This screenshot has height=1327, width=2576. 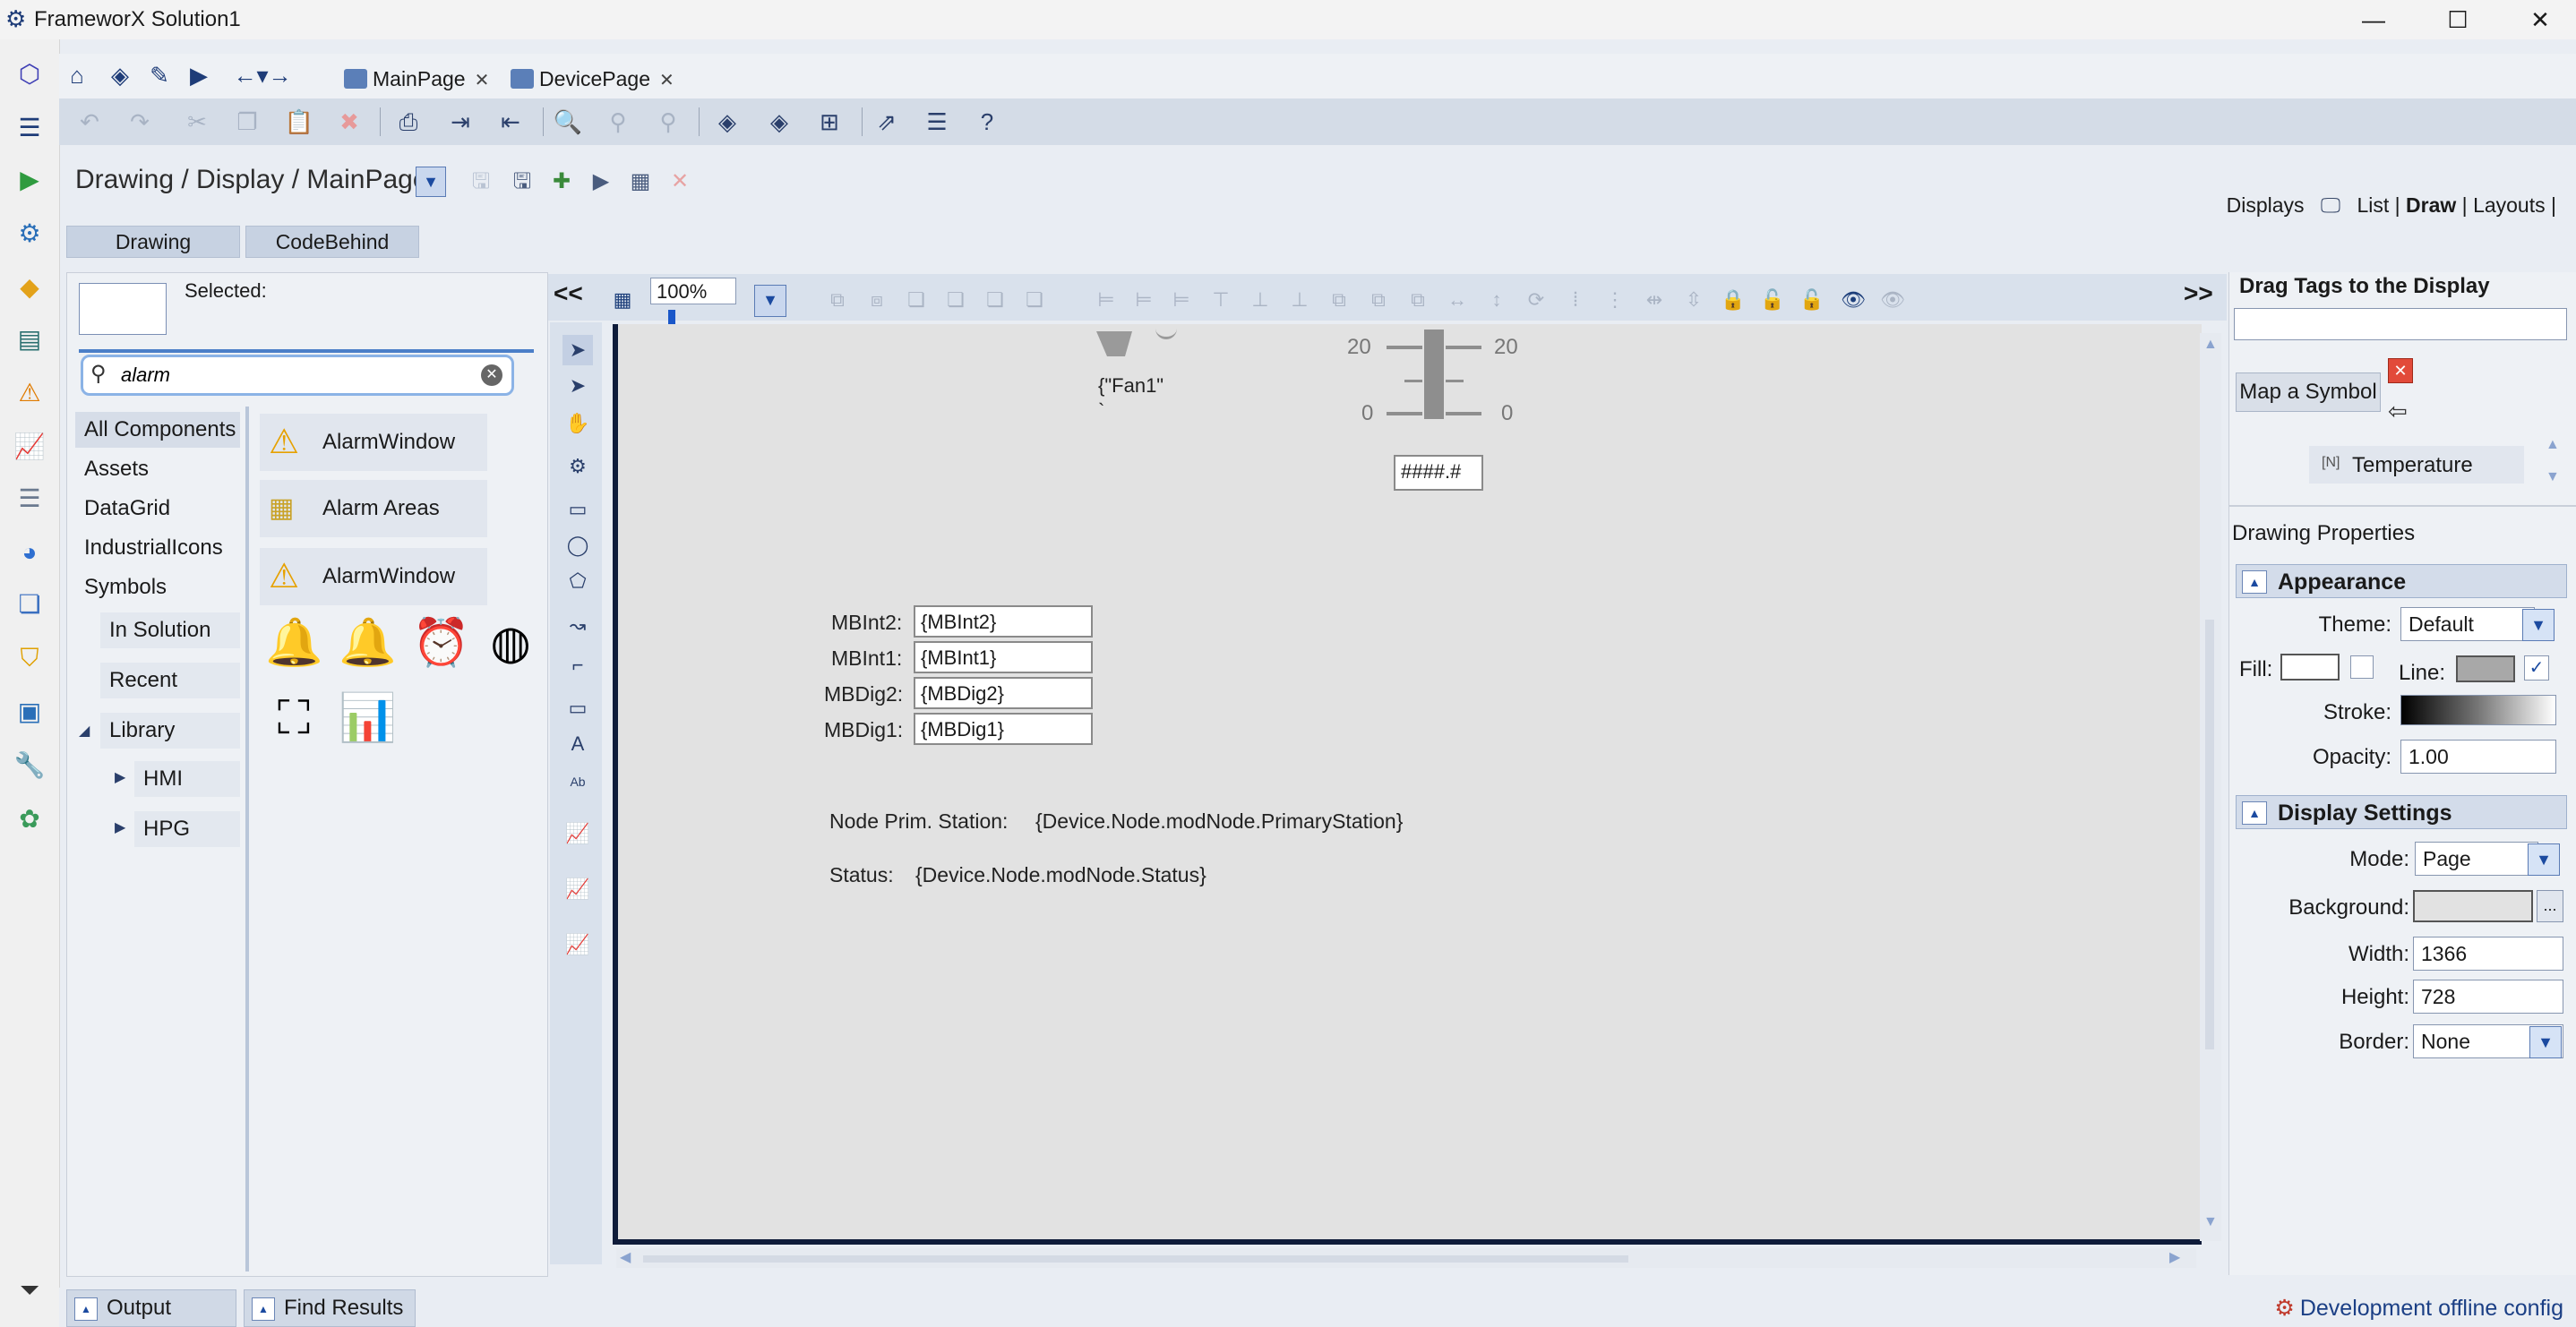 I want to click on collapse-icon: ▲, so click(x=2254, y=813).